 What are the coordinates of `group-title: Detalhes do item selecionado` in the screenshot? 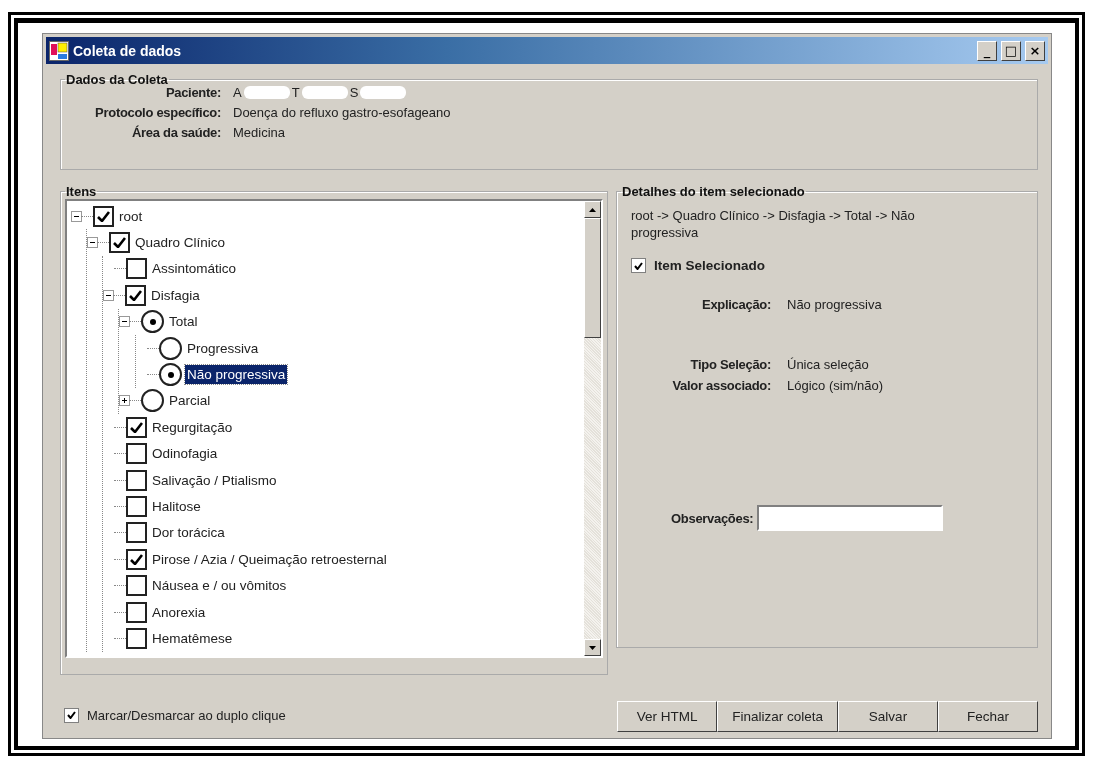 It's located at (713, 191).